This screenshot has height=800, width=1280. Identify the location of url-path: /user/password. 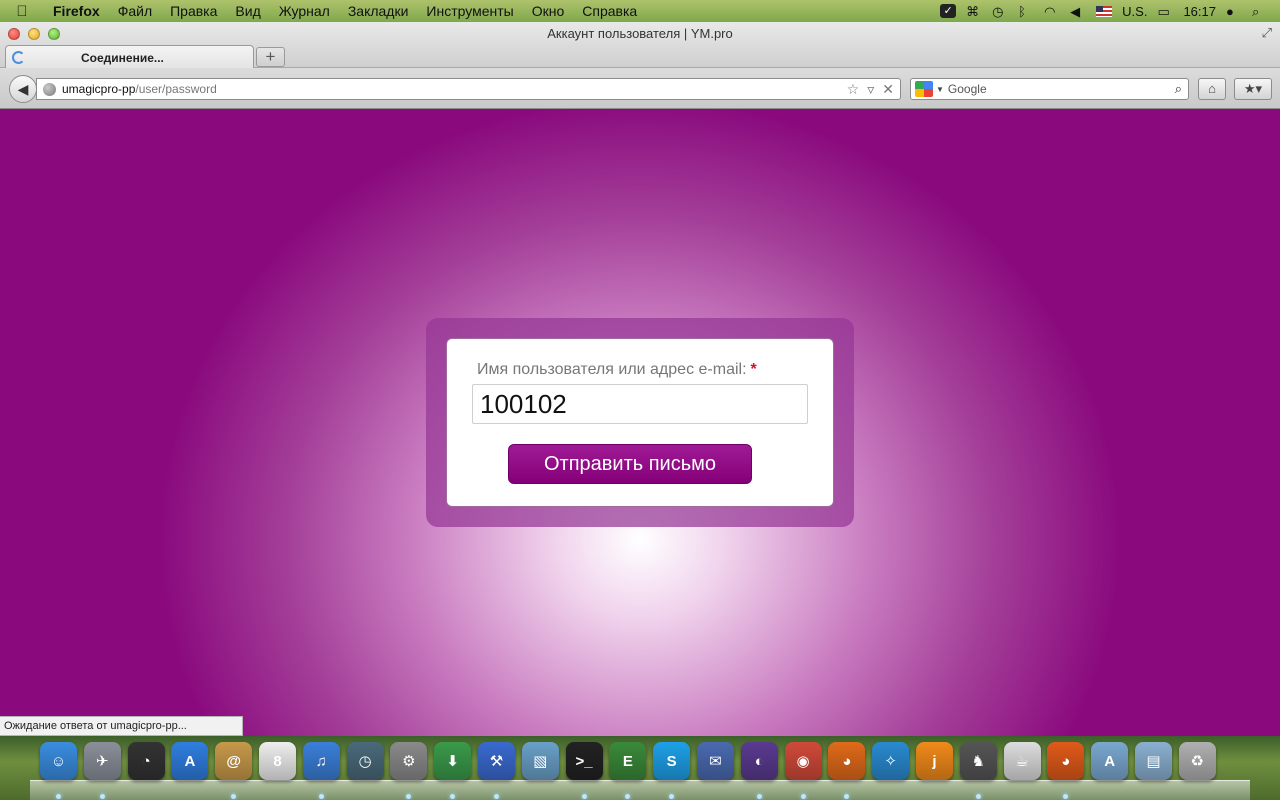
(176, 89).